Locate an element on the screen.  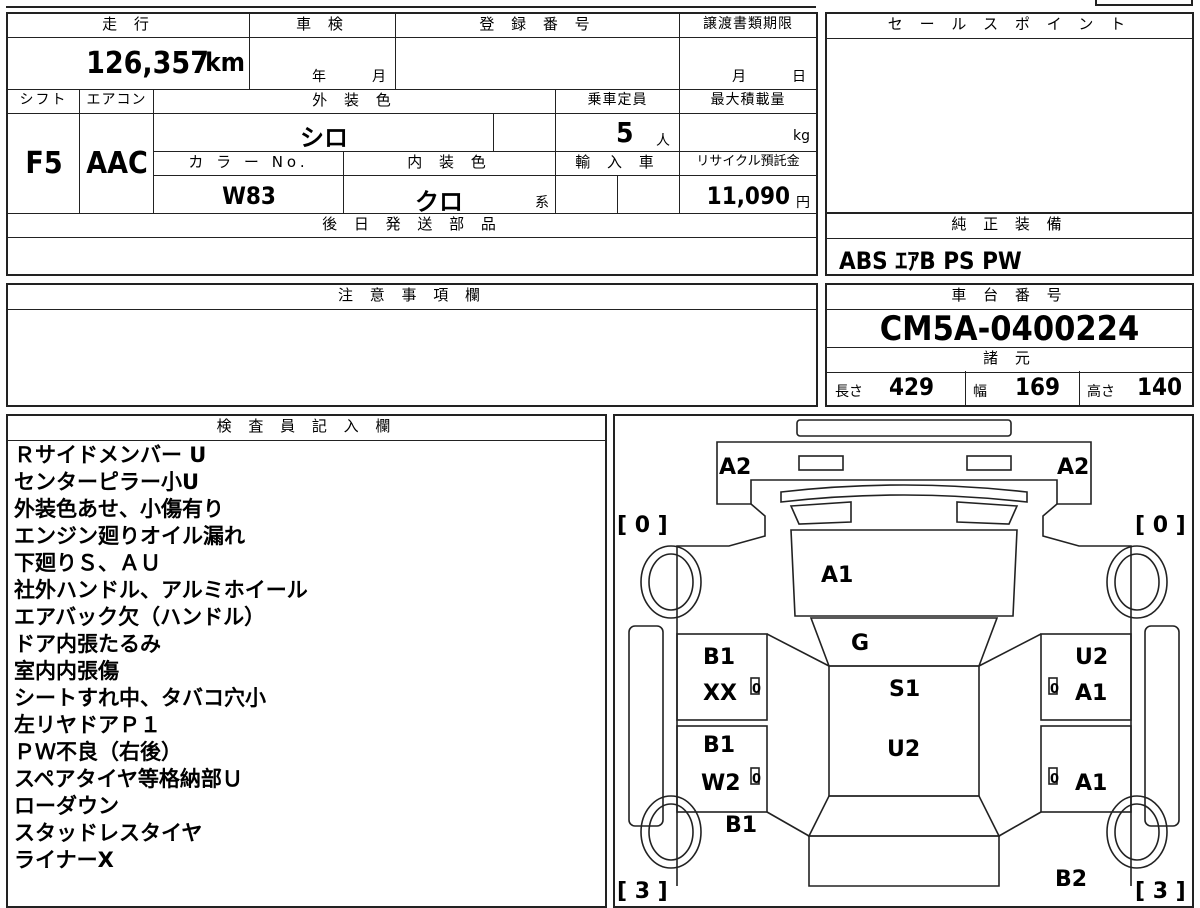
fog-left is located at coordinates (820, 513).